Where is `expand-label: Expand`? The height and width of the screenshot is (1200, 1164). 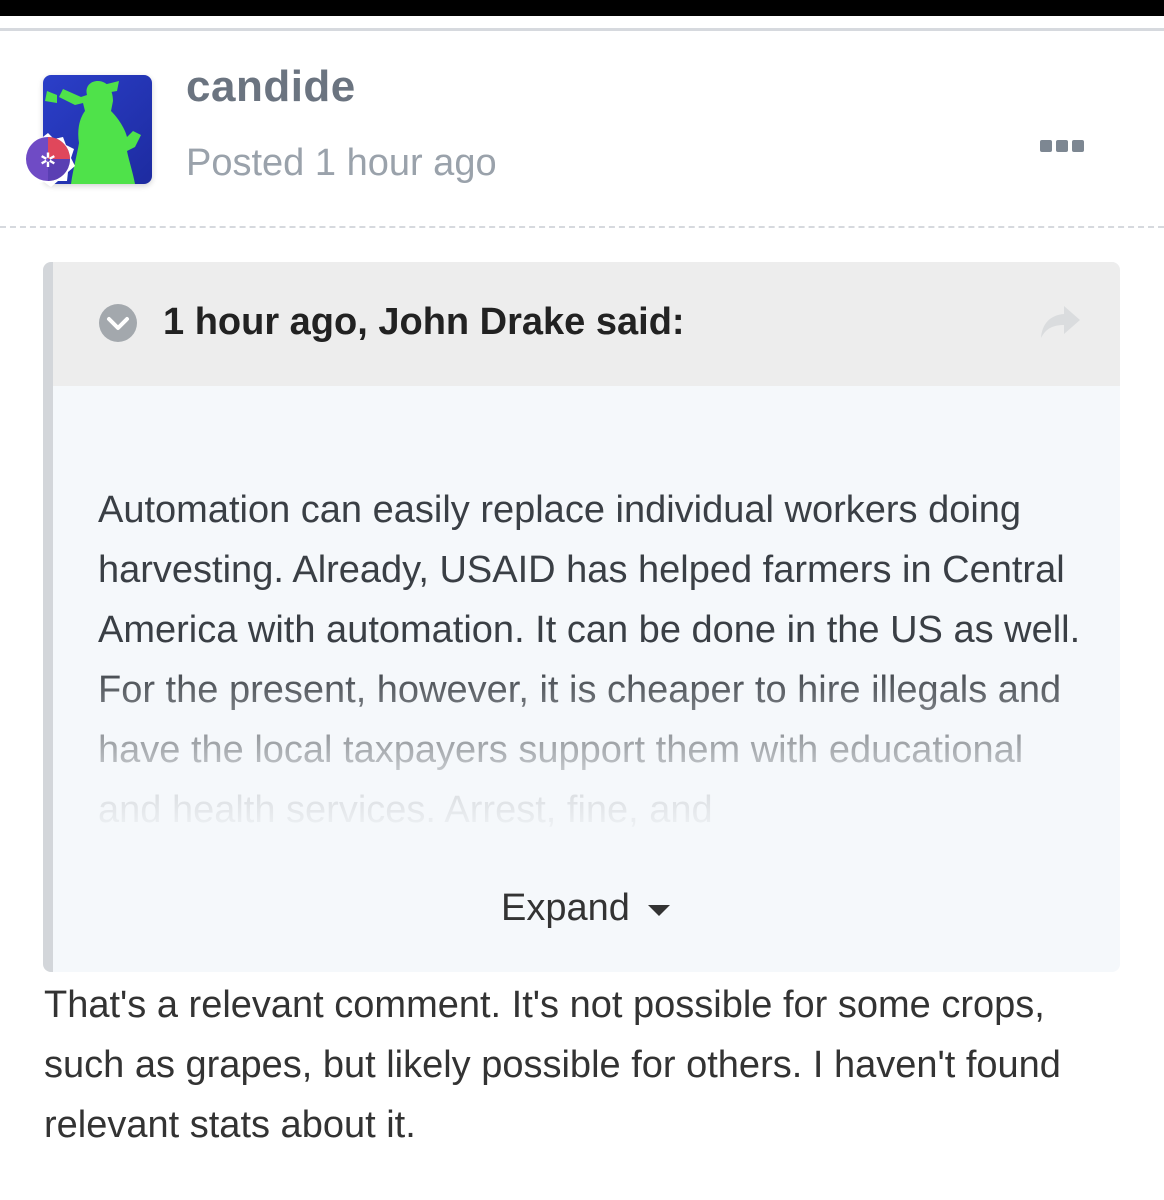 expand-label: Expand is located at coordinates (565, 907).